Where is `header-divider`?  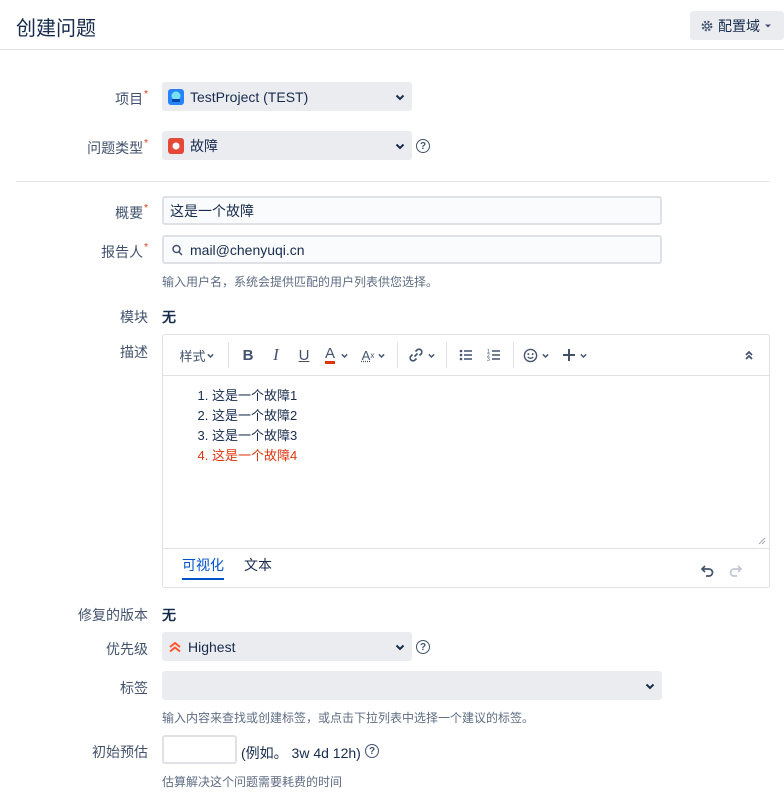
header-divider is located at coordinates (392, 49).